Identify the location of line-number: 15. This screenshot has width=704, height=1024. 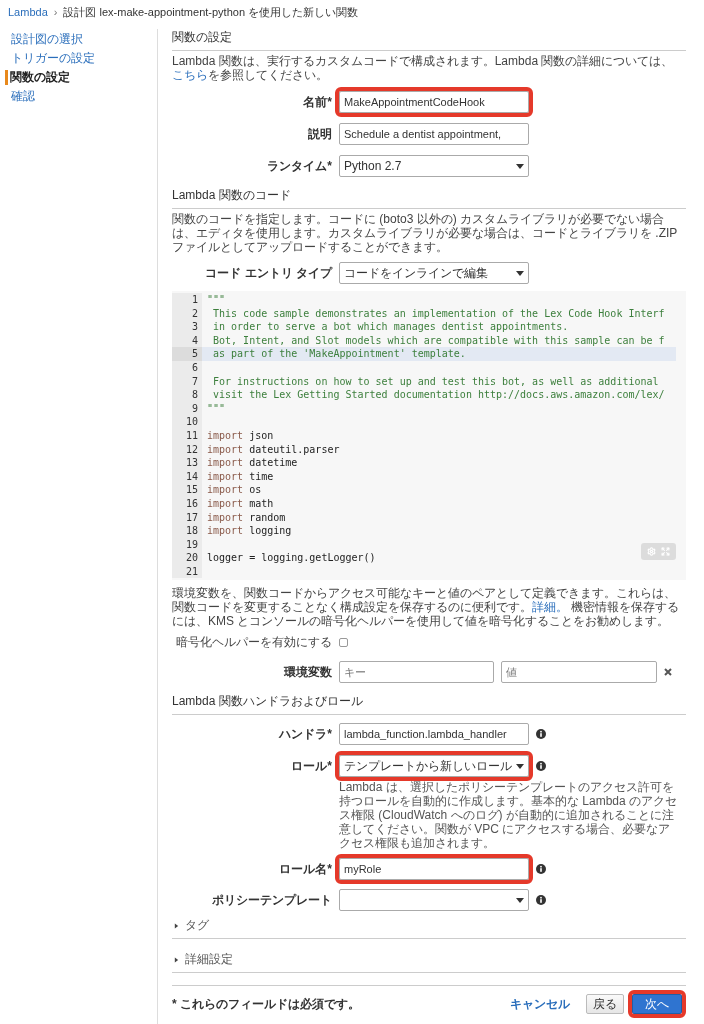
(187, 490).